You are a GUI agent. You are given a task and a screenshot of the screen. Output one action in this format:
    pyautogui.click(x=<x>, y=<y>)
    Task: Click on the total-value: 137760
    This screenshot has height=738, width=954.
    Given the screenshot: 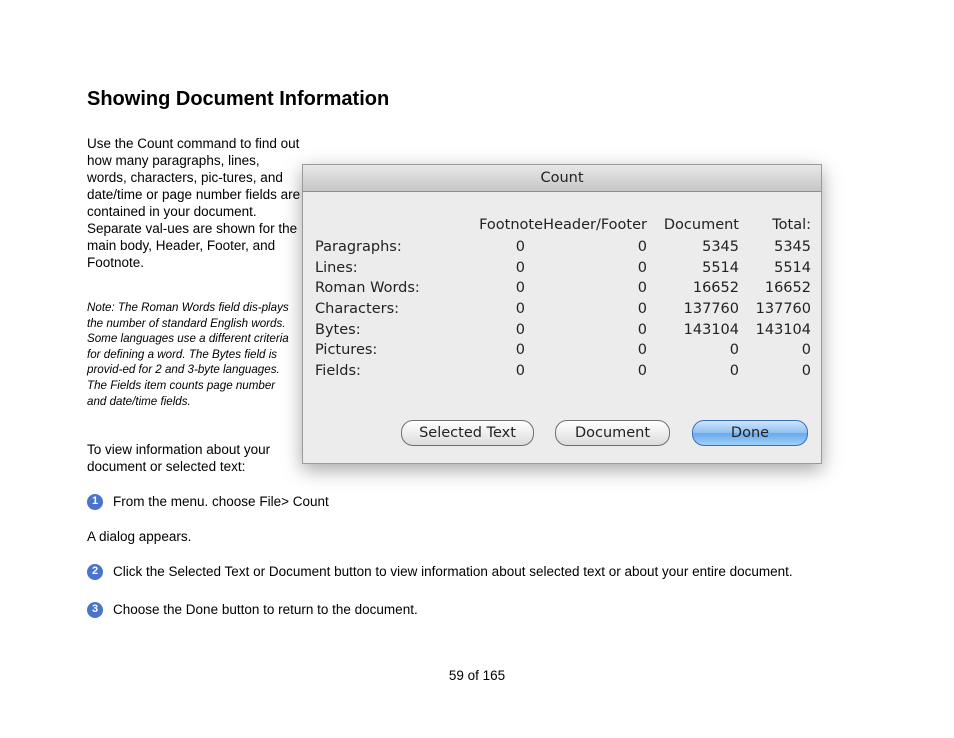 What is the action you would take?
    pyautogui.click(x=783, y=309)
    